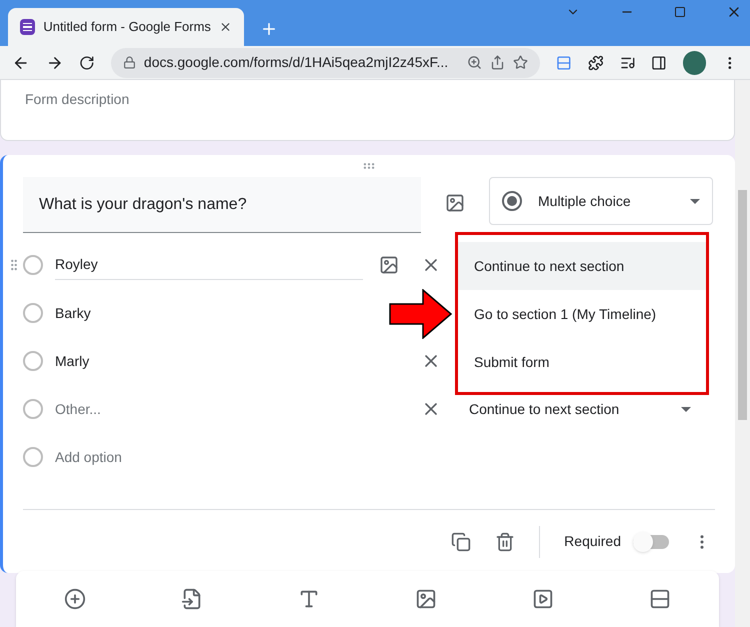  I want to click on close-icon, so click(225, 27).